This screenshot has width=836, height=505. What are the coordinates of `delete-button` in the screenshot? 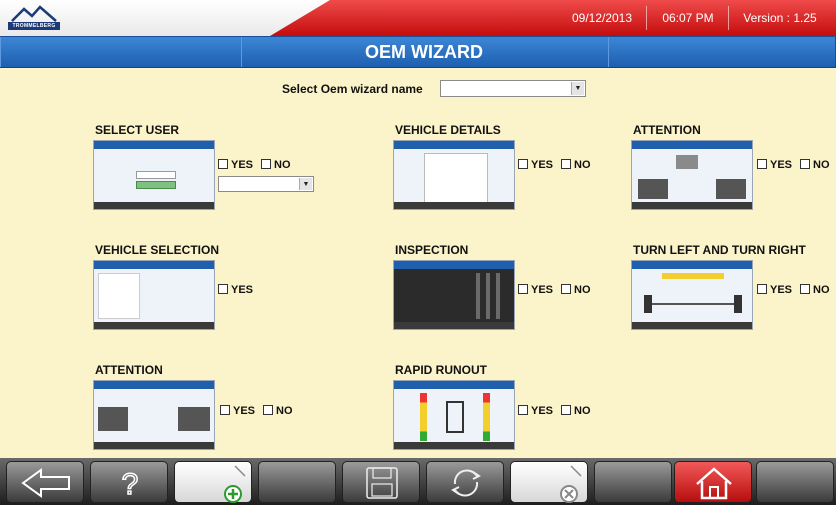 It's located at (549, 482).